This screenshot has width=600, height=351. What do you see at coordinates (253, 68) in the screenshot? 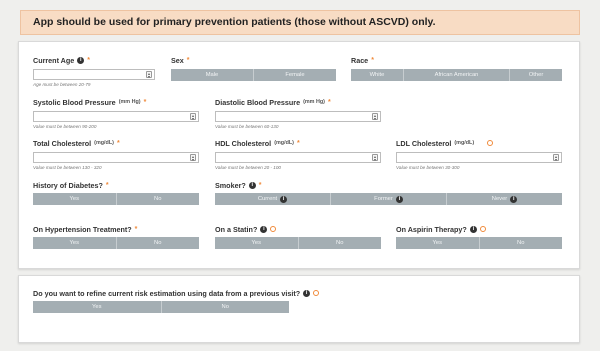
I see `sex-field: Sex * Male Female` at bounding box center [253, 68].